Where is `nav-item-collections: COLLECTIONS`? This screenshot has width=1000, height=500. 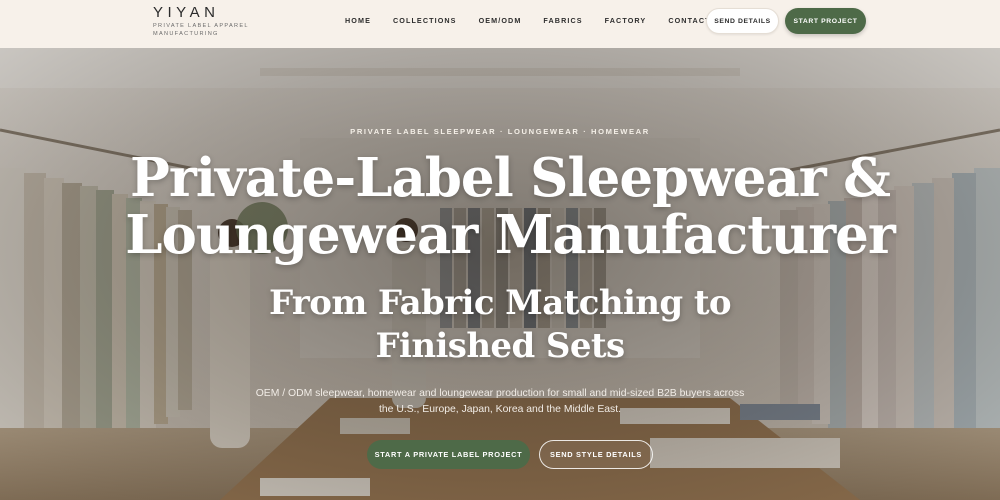
nav-item-collections: COLLECTIONS is located at coordinates (425, 21).